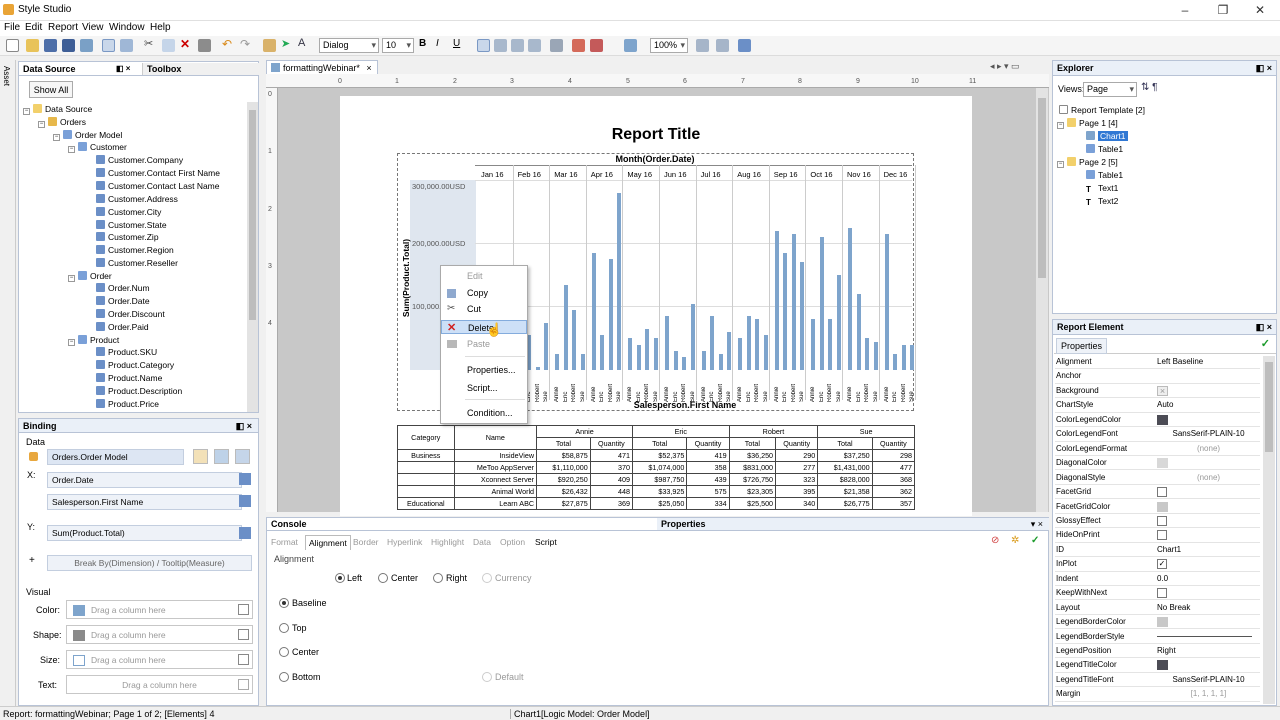 This screenshot has height=720, width=1280. What do you see at coordinates (1269, 530) in the screenshot?
I see `properties-scrollbar` at bounding box center [1269, 530].